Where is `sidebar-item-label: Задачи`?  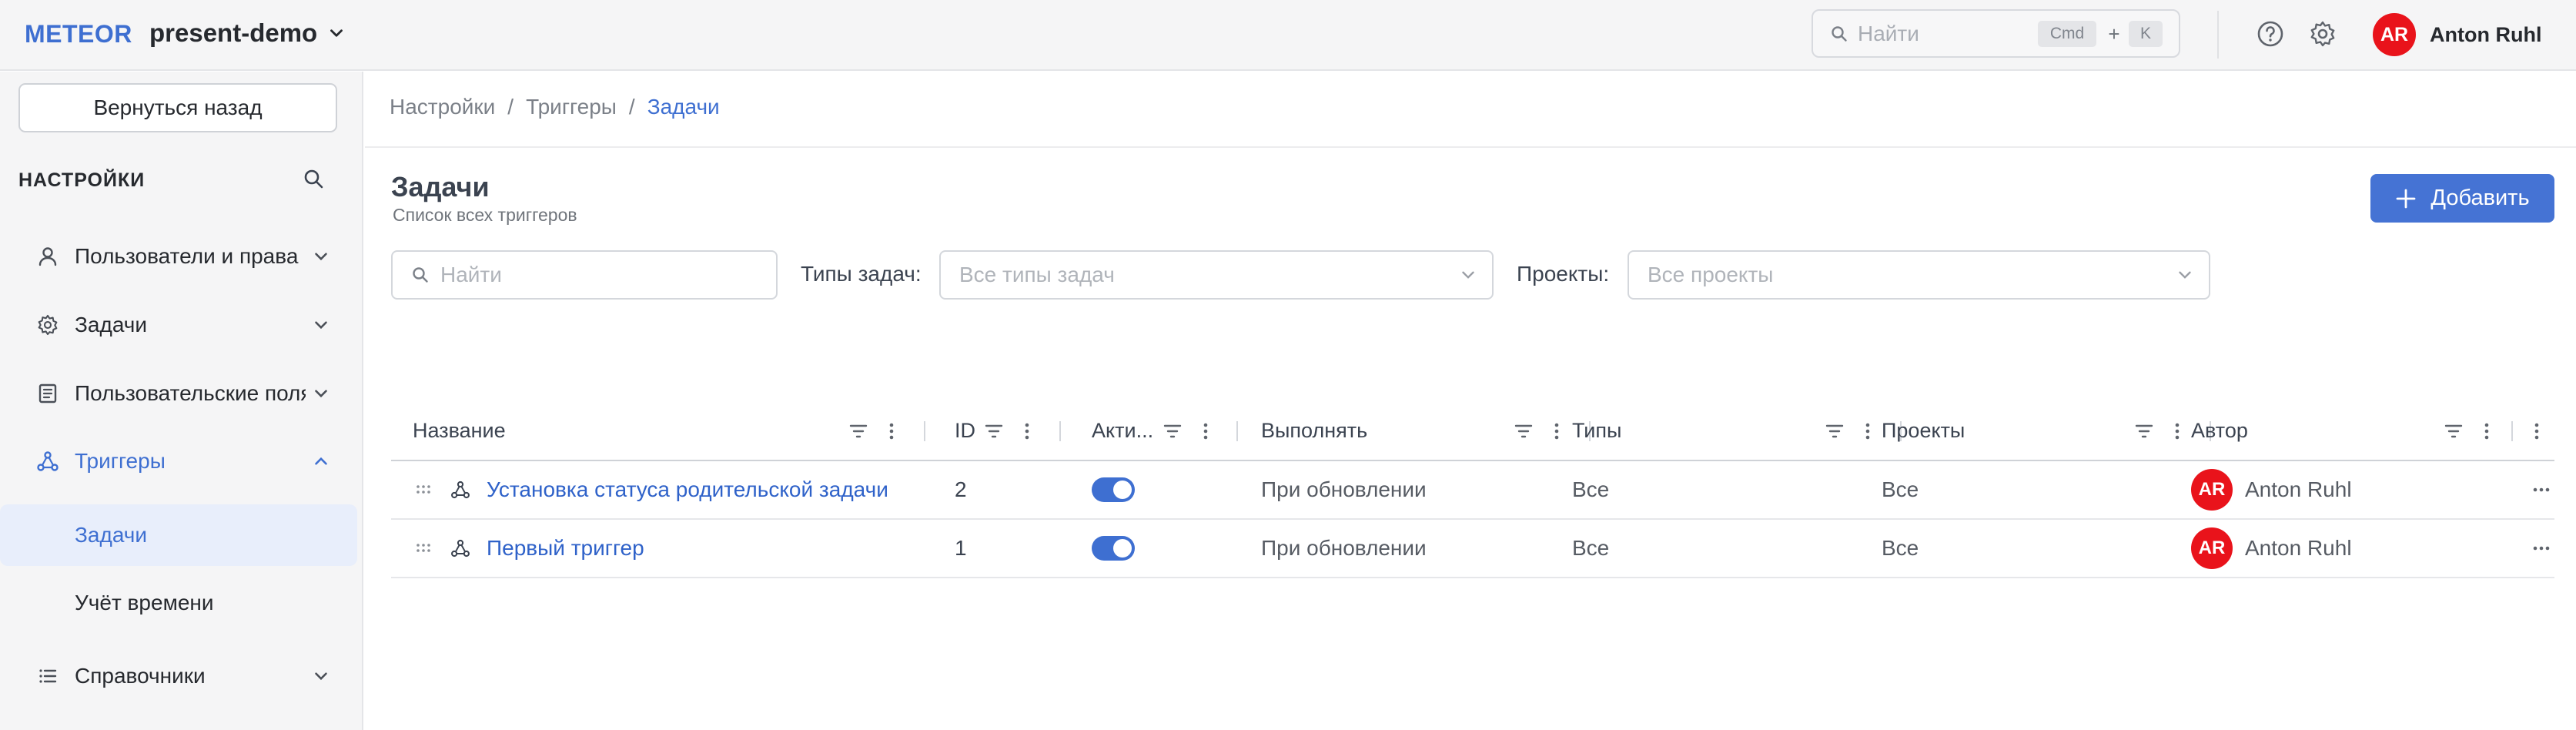 sidebar-item-label: Задачи is located at coordinates (111, 325).